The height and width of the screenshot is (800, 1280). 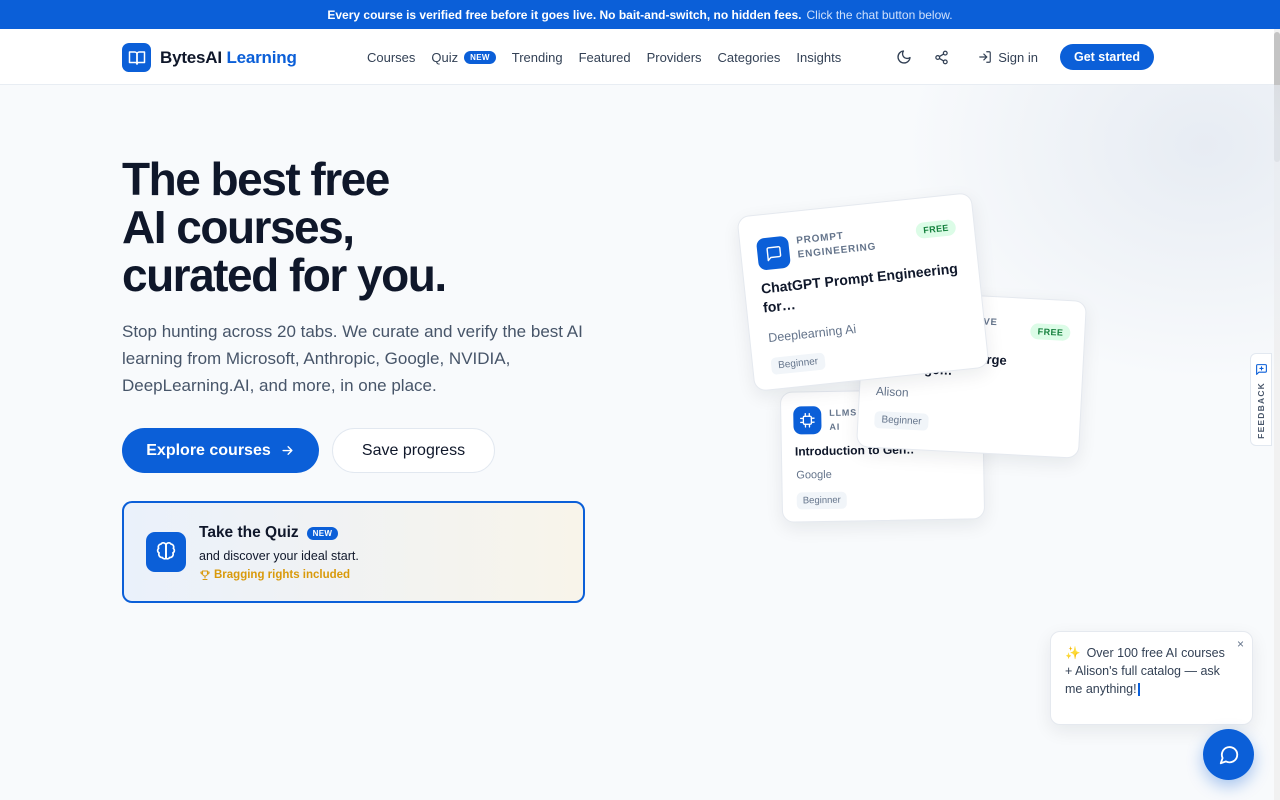 I want to click on nav-quiz-new-badge: NEW, so click(x=480, y=57).